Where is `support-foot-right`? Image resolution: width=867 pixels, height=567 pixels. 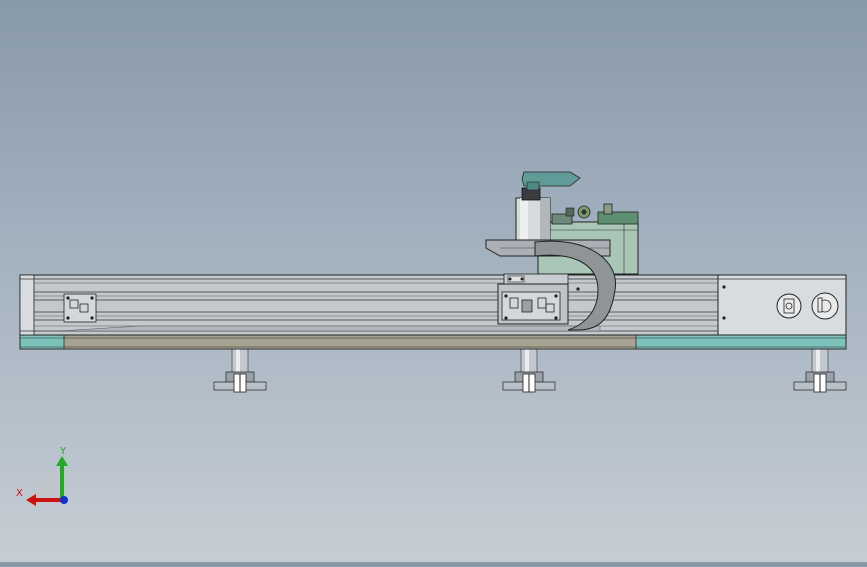
support-foot-right is located at coordinates (820, 370).